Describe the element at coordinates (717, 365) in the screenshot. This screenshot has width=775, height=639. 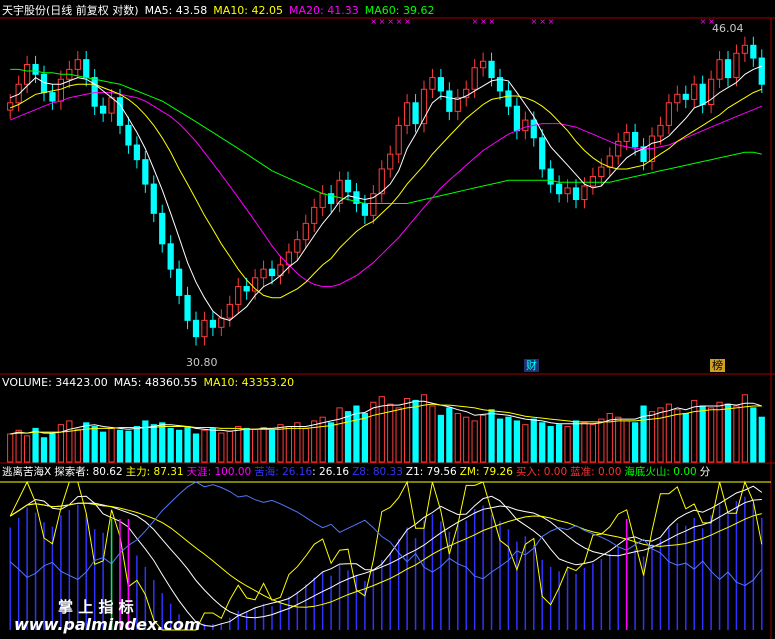
I see `ranking-badge: 榜` at that location.